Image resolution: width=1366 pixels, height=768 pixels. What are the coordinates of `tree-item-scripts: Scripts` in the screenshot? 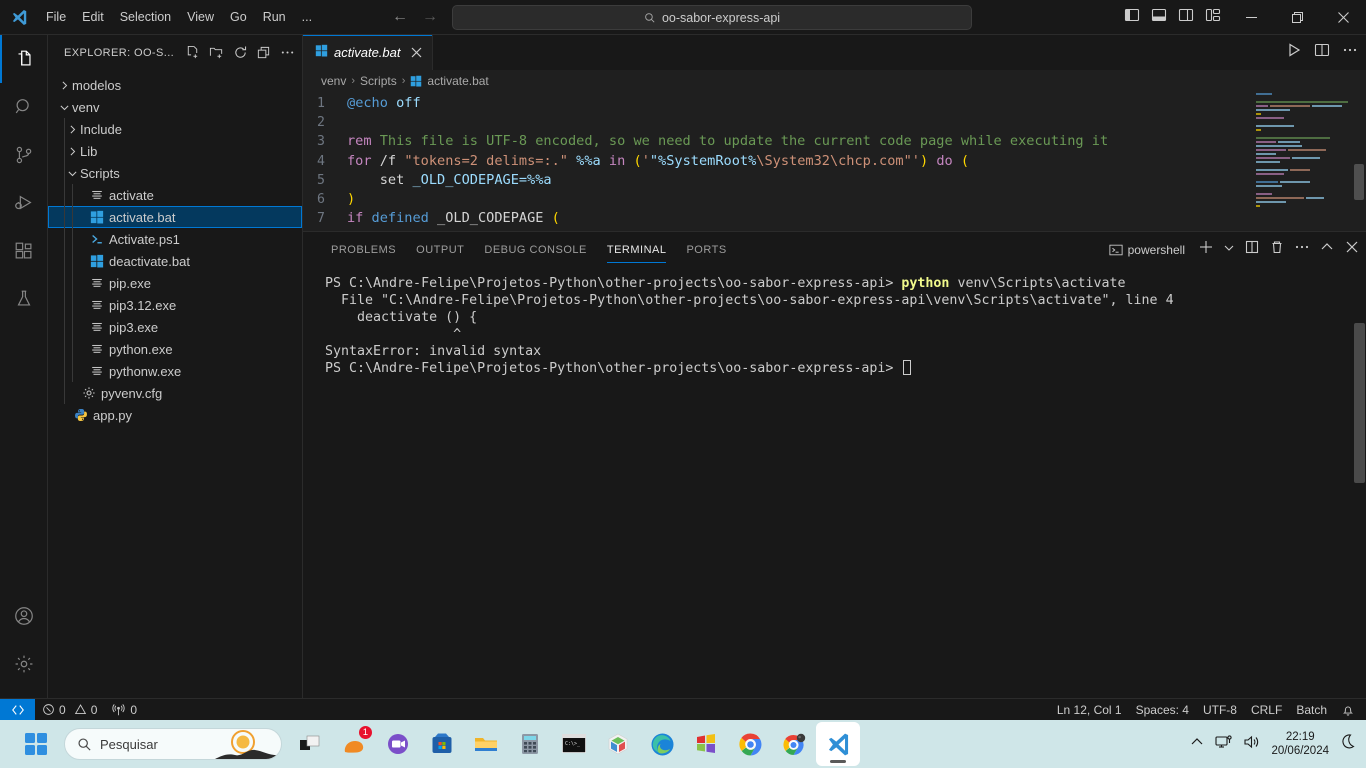 It's located at (175, 173).